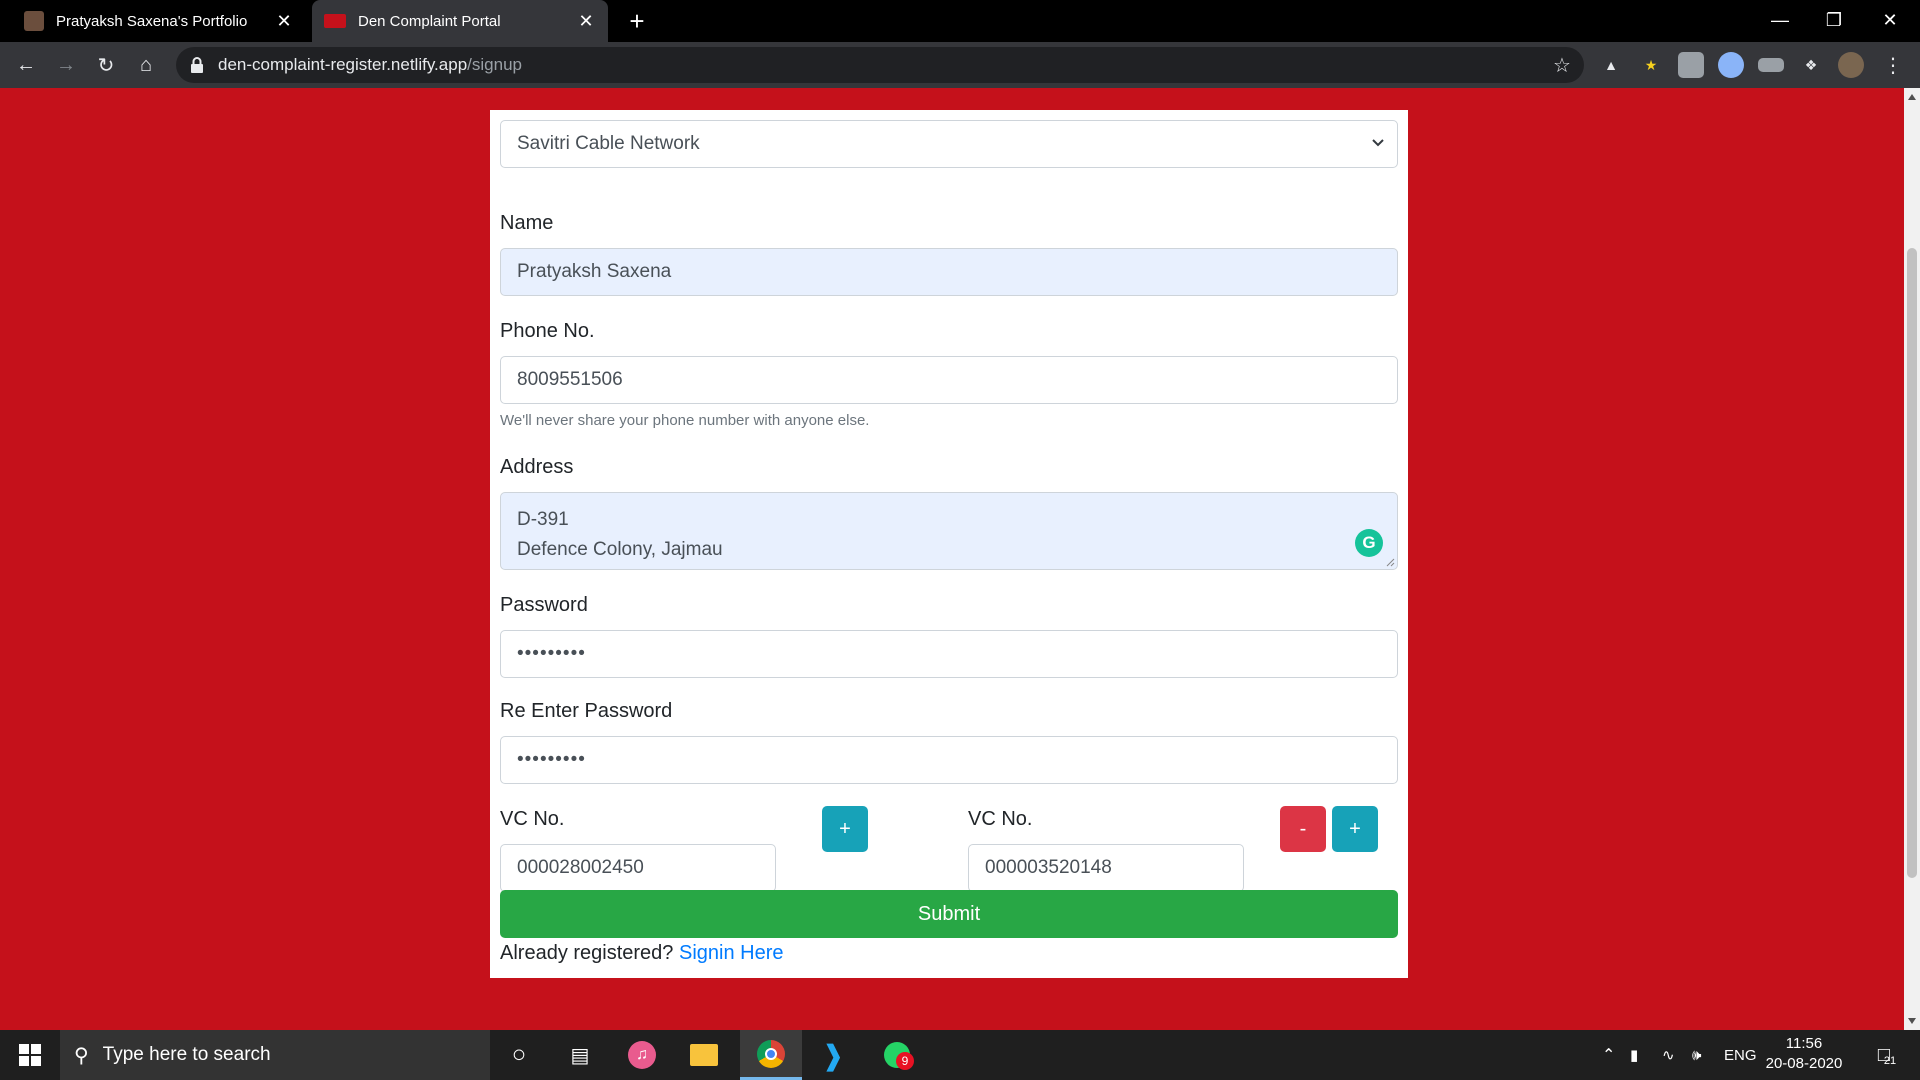  Describe the element at coordinates (551, 759) in the screenshot. I see `reenter-password-value: •••••••••` at that location.